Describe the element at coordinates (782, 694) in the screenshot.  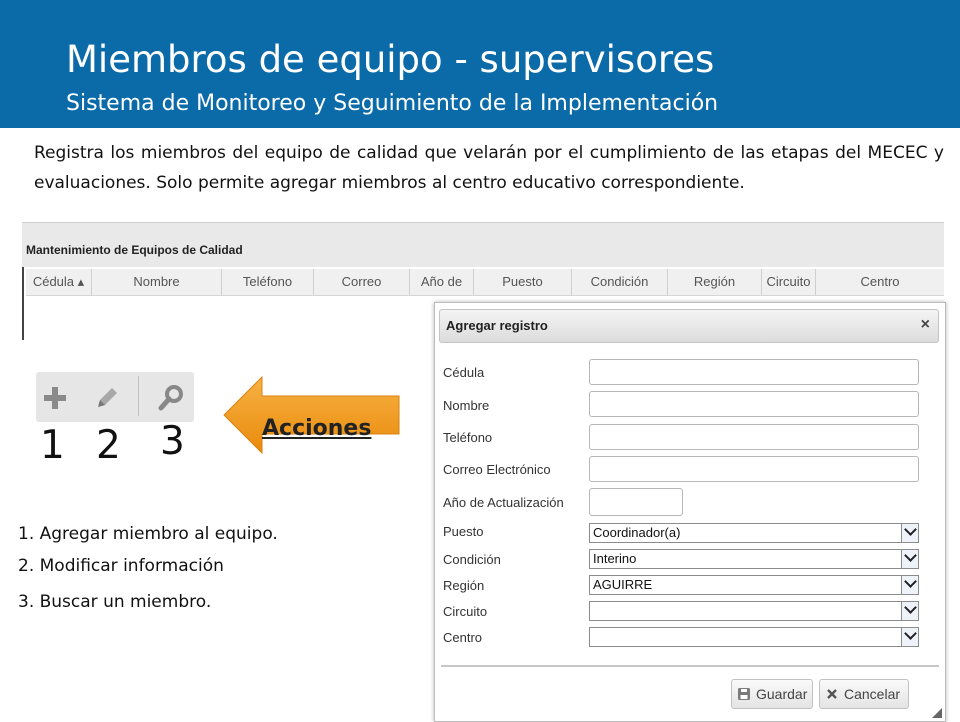
I see `save-label: Guardar` at that location.